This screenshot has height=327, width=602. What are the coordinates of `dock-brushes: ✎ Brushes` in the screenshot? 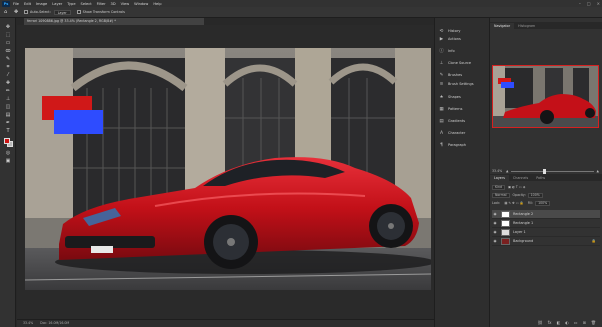 It's located at (450, 75).